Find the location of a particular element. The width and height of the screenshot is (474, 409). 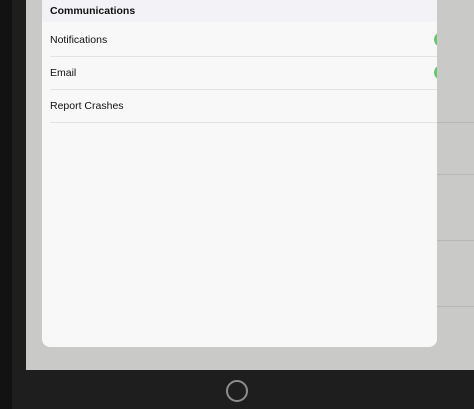

row-label-report-crashes: Report Crashes is located at coordinates (87, 106).